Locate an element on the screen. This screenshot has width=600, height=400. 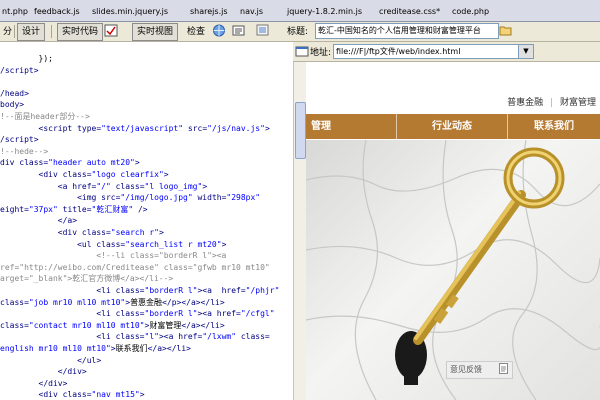
link-wealth-management: 财富管理 is located at coordinates (578, 103).